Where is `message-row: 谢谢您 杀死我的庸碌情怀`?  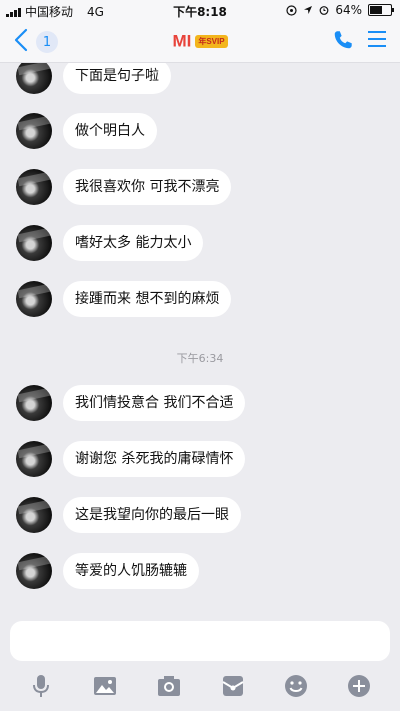 message-row: 谢谢您 杀死我的庸碌情怀 is located at coordinates (200, 461).